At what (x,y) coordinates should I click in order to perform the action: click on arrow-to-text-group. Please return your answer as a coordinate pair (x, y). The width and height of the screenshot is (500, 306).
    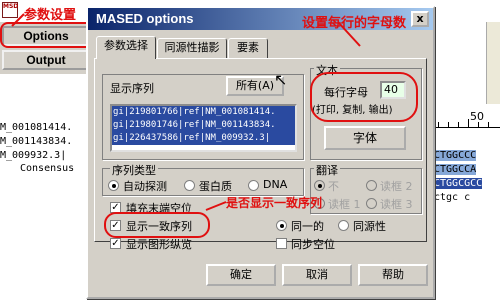
    Looking at the image, I should click on (349, 34).